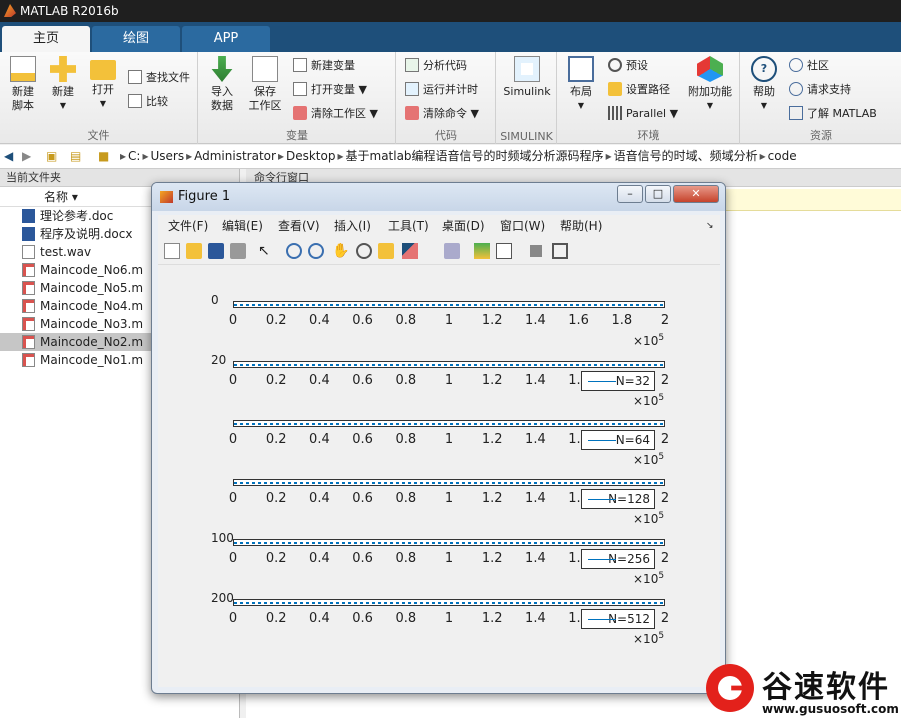 The width and height of the screenshot is (901, 718). Describe the element at coordinates (618, 619) in the screenshot. I see `legend-box: N=512` at that location.